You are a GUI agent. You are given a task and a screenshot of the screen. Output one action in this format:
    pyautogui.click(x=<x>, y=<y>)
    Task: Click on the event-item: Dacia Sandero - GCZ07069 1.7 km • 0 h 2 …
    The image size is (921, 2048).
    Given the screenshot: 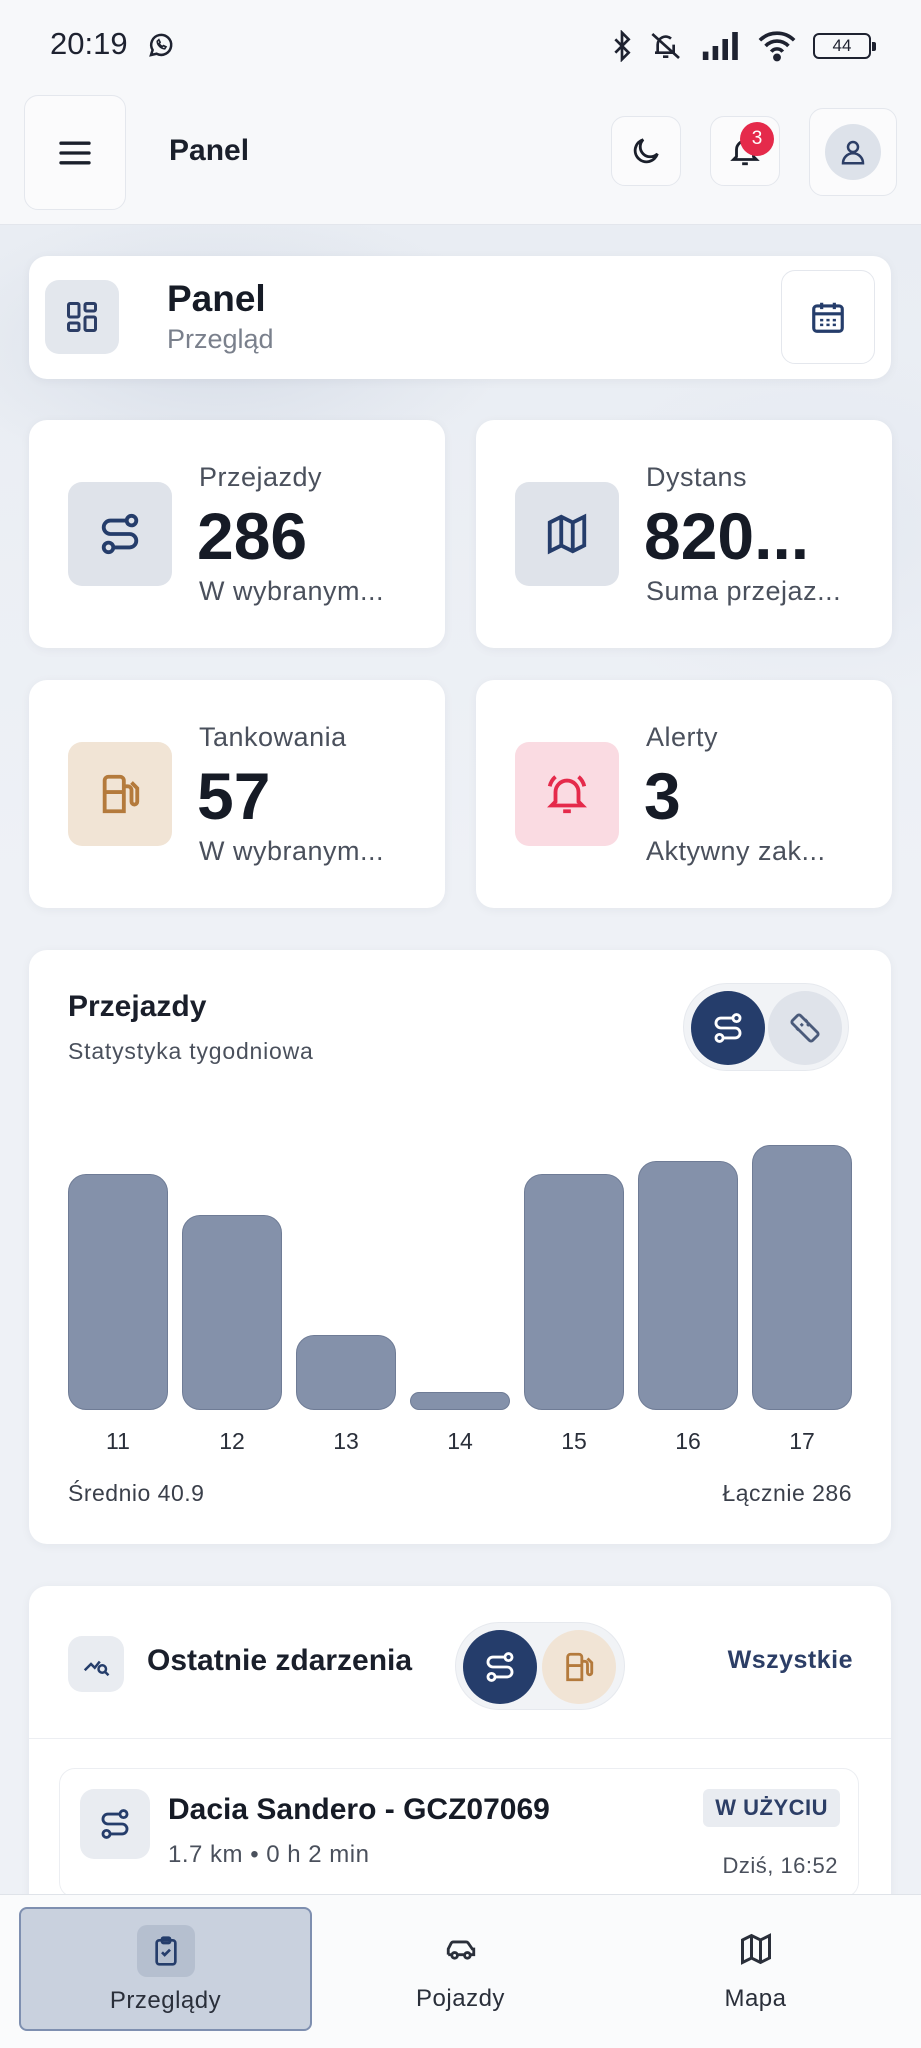 What is the action you would take?
    pyautogui.click(x=459, y=1833)
    